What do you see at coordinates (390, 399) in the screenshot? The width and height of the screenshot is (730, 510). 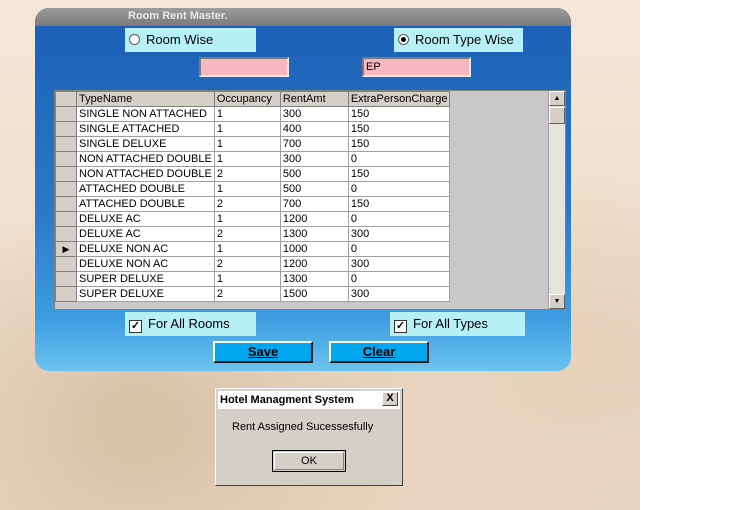 I see `close-icon: X` at bounding box center [390, 399].